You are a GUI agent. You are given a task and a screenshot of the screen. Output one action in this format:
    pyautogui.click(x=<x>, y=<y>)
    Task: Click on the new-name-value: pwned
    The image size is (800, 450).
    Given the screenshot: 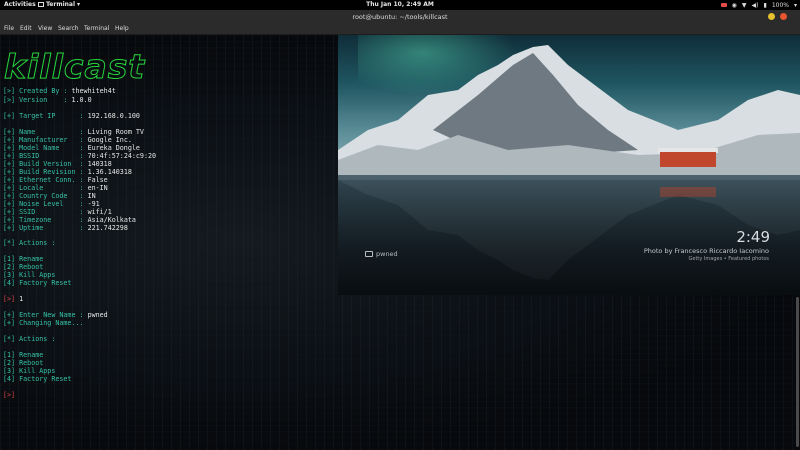 What is the action you would take?
    pyautogui.click(x=97, y=315)
    